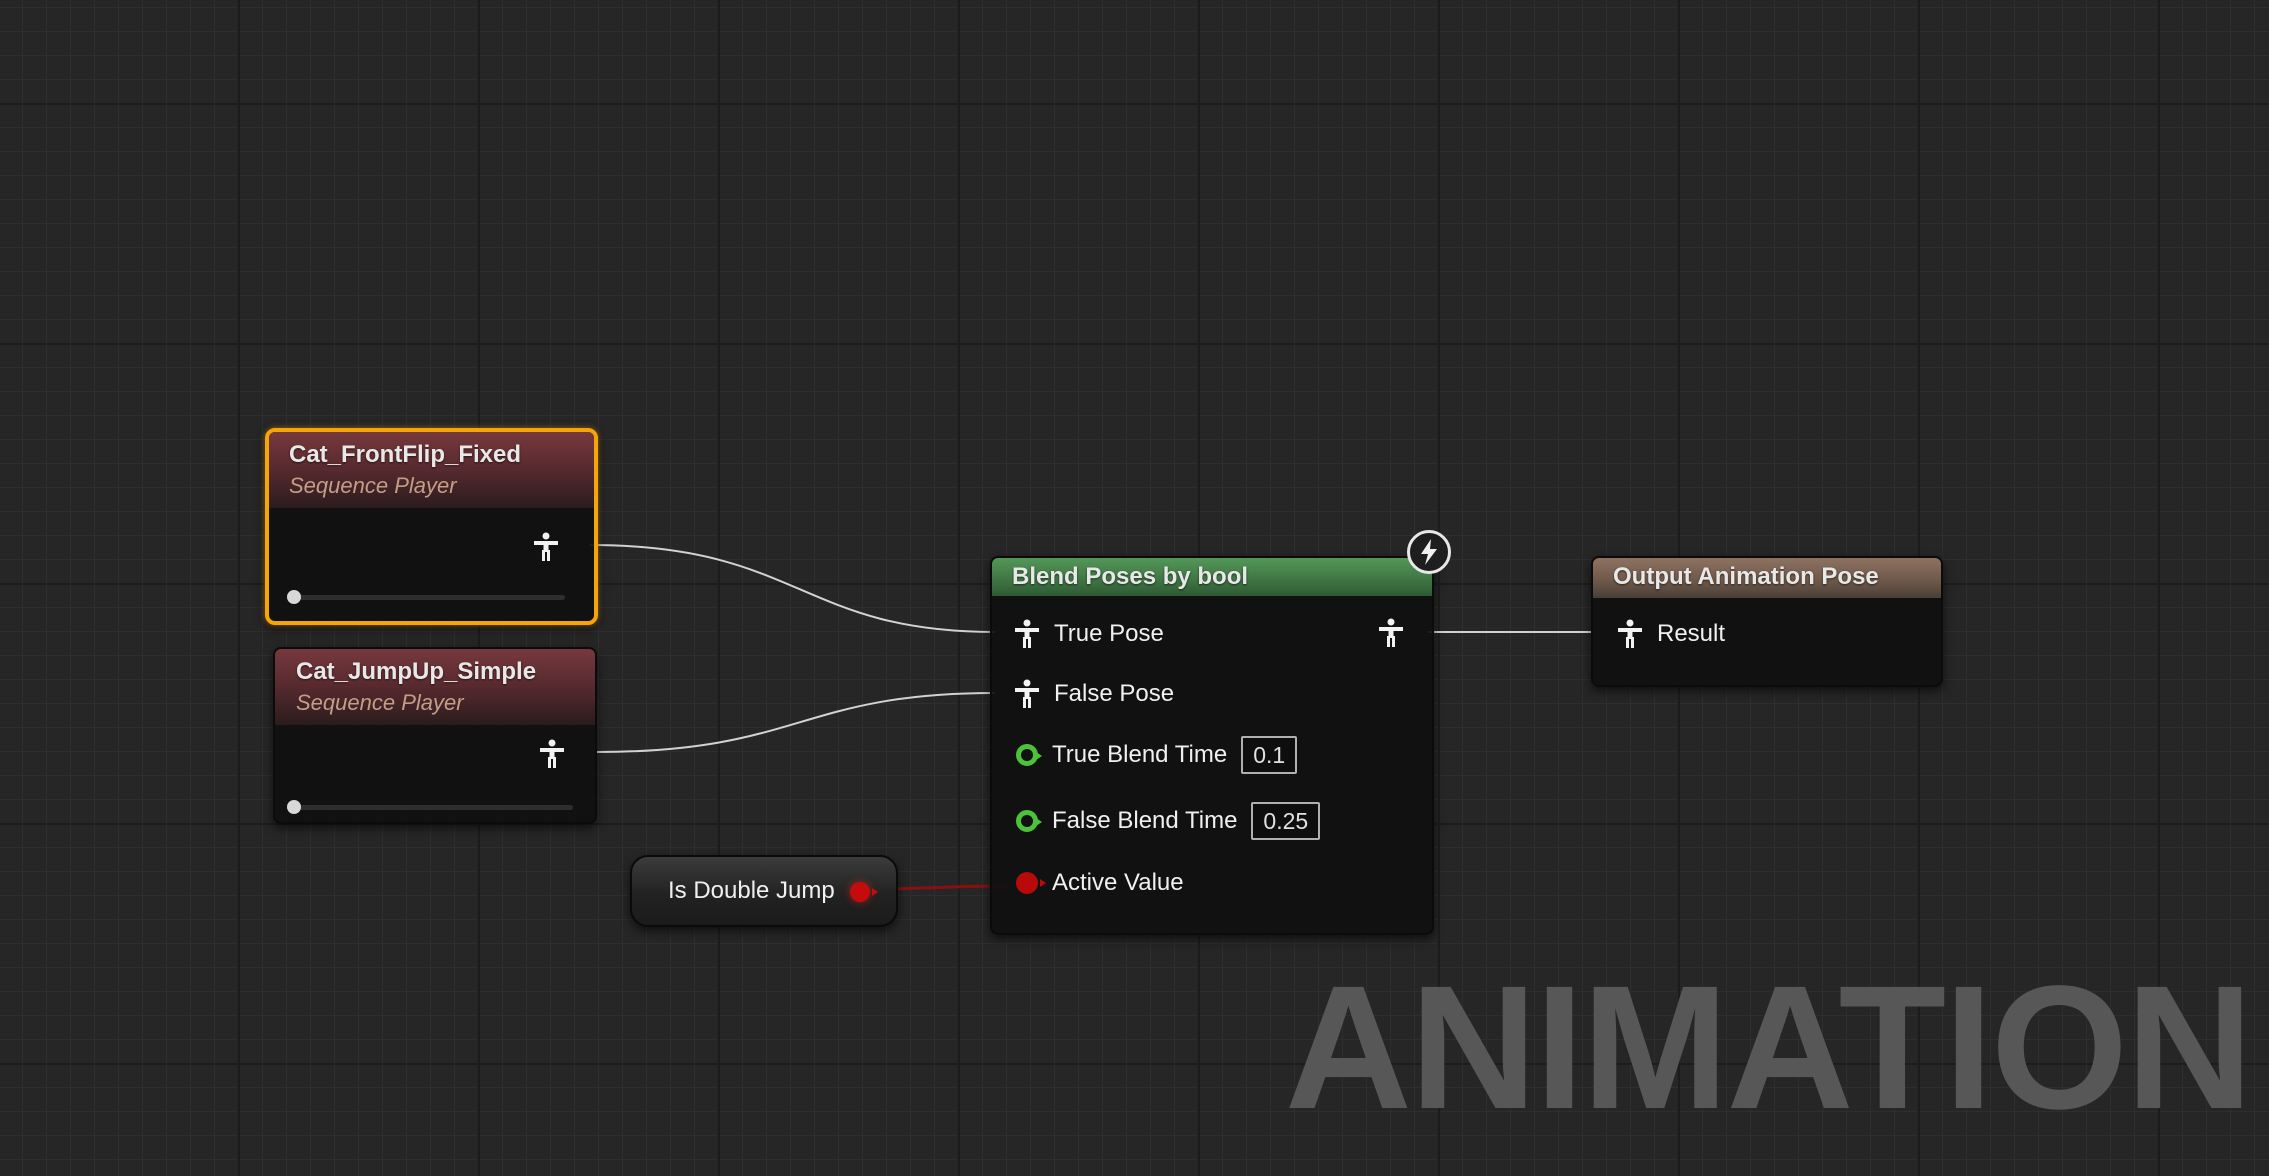  I want to click on node-title: Cat_FrontFlip_Fixed, so click(405, 454).